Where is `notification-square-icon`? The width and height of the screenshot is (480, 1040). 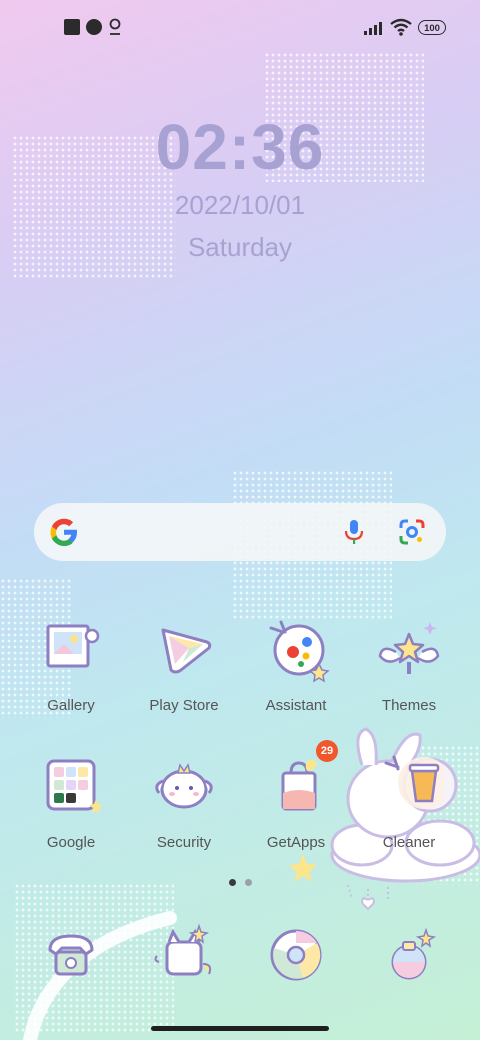
notification-square-icon is located at coordinates (72, 27).